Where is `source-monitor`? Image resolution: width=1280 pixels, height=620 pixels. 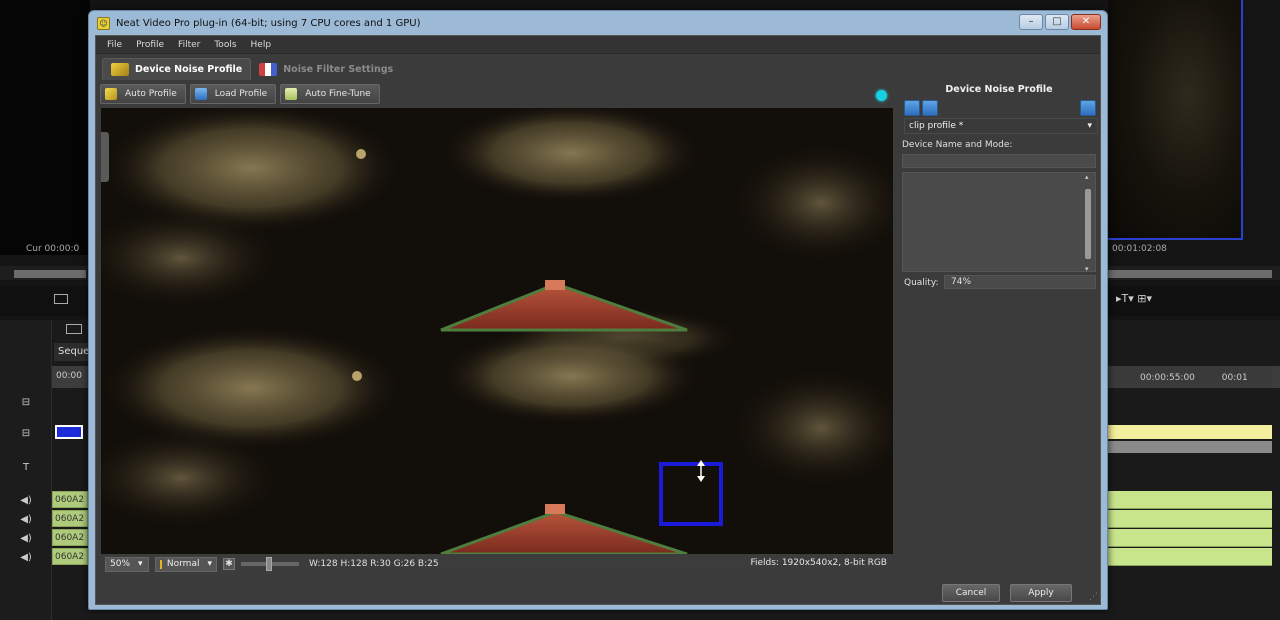
source-monitor is located at coordinates (45, 127).